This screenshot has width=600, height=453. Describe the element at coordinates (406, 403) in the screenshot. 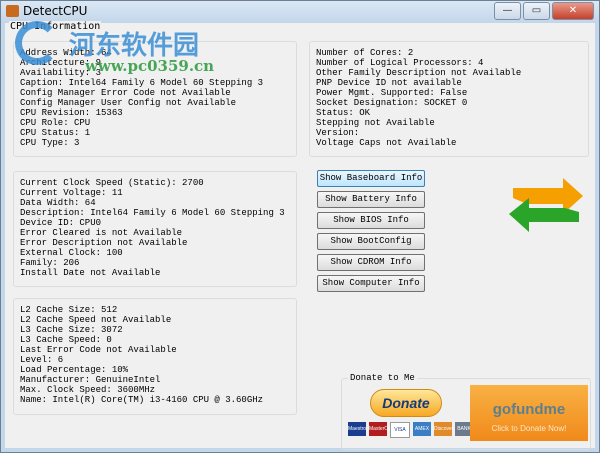

I see `paypal-donate-button: Donate` at that location.